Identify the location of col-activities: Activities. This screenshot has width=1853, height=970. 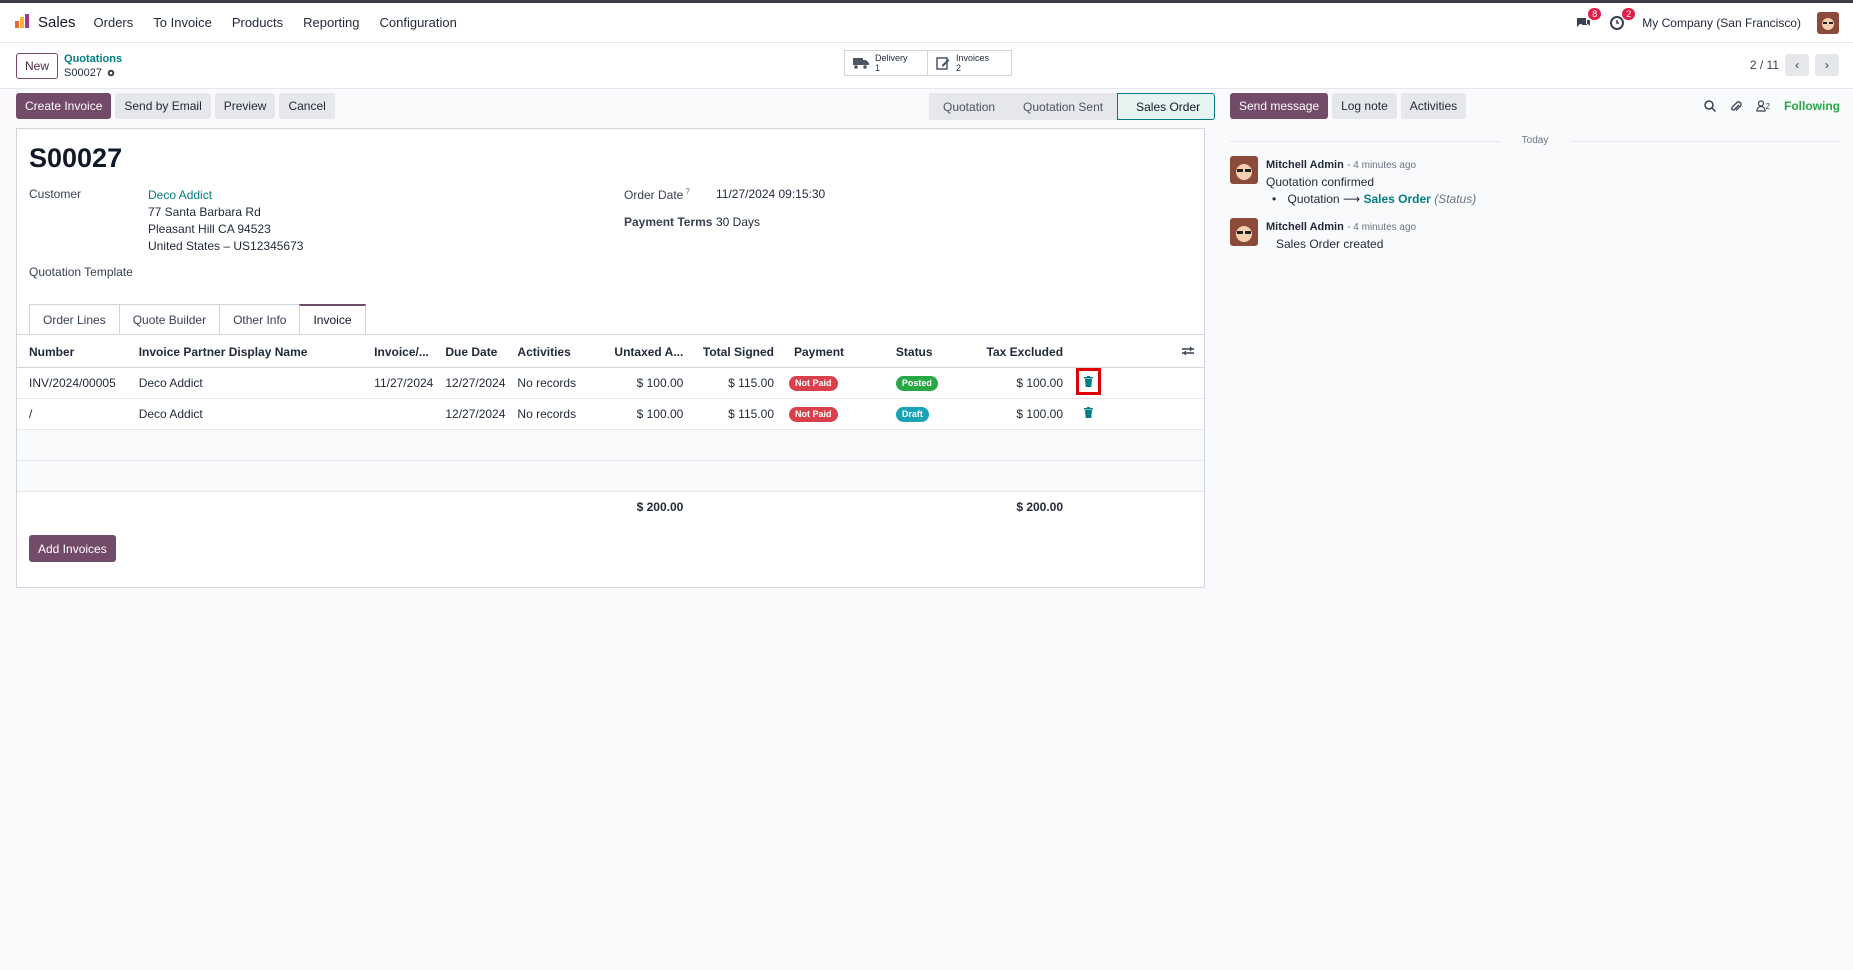
(553, 352).